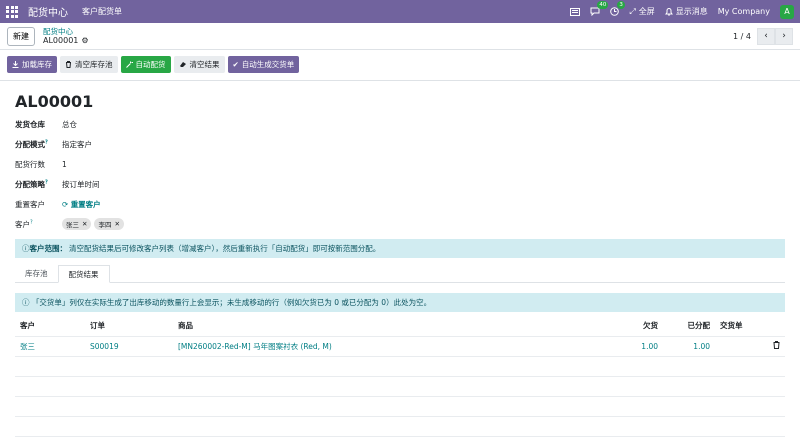 Image resolution: width=800 pixels, height=448 pixels. What do you see at coordinates (50, 326) in the screenshot?
I see `col-customer: 客户` at bounding box center [50, 326].